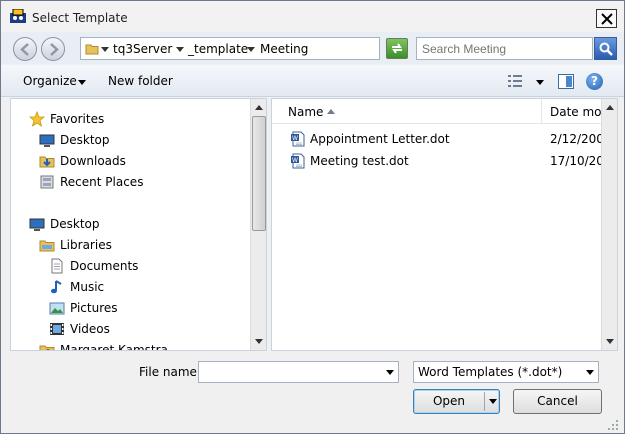  What do you see at coordinates (57, 329) in the screenshot?
I see `videos-icon` at bounding box center [57, 329].